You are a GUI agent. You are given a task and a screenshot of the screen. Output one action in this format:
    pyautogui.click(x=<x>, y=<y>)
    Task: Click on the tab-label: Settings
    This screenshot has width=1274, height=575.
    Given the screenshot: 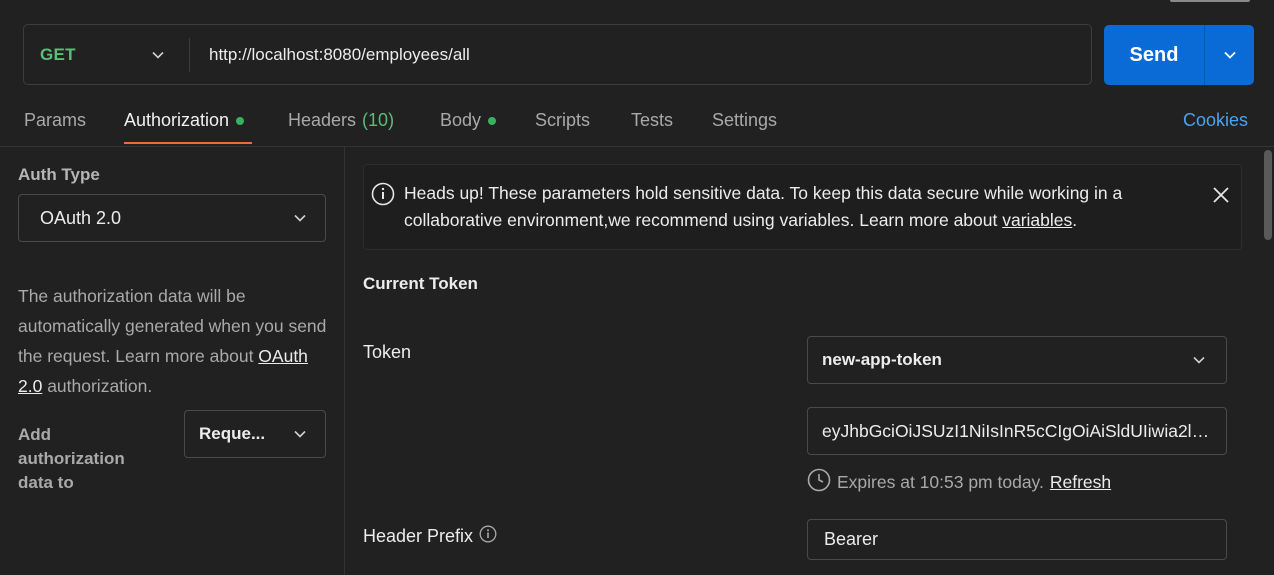 What is the action you would take?
    pyautogui.click(x=745, y=120)
    